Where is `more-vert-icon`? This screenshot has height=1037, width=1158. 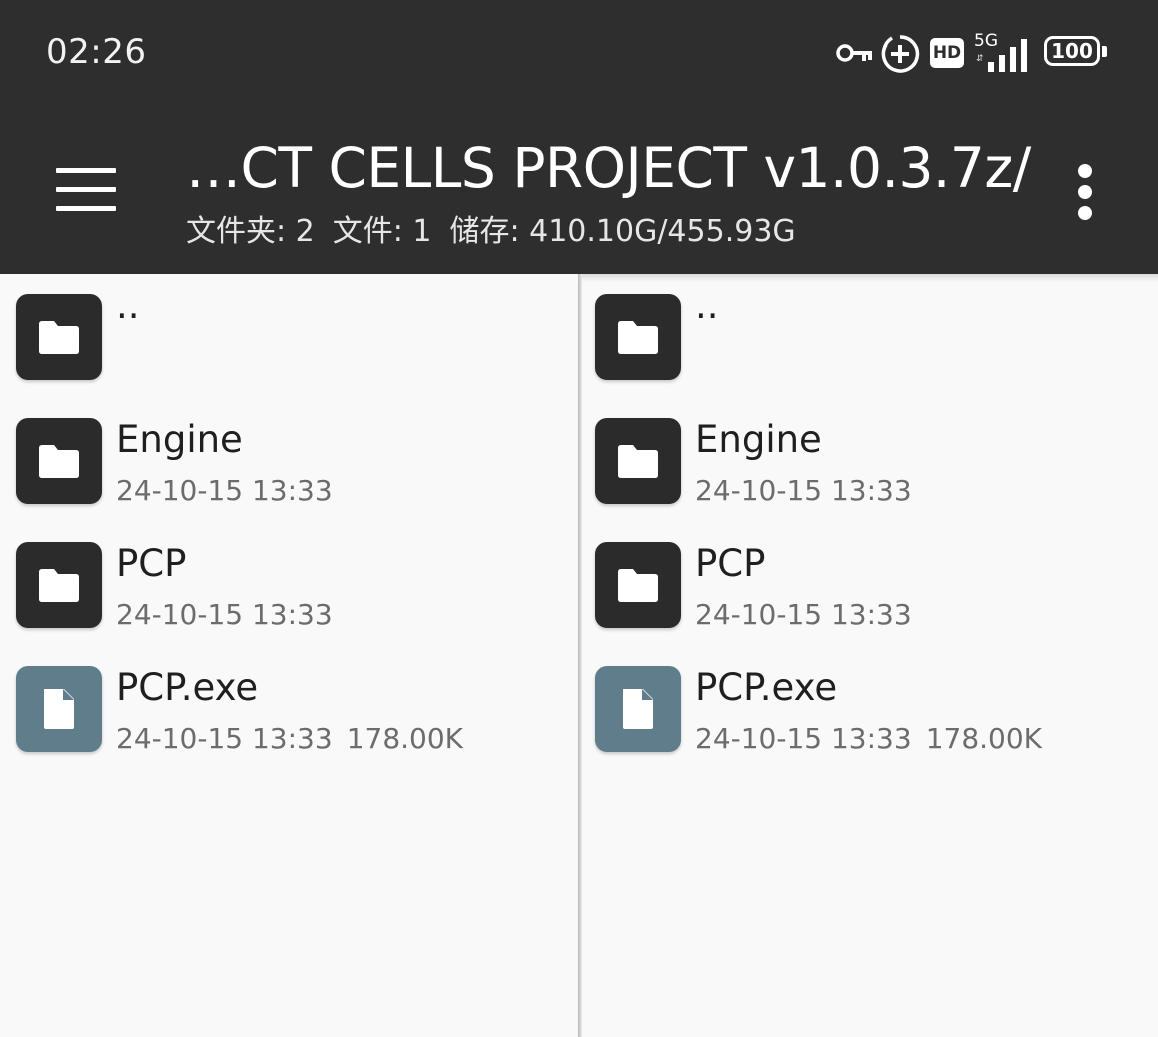
more-vert-icon is located at coordinates (1086, 192).